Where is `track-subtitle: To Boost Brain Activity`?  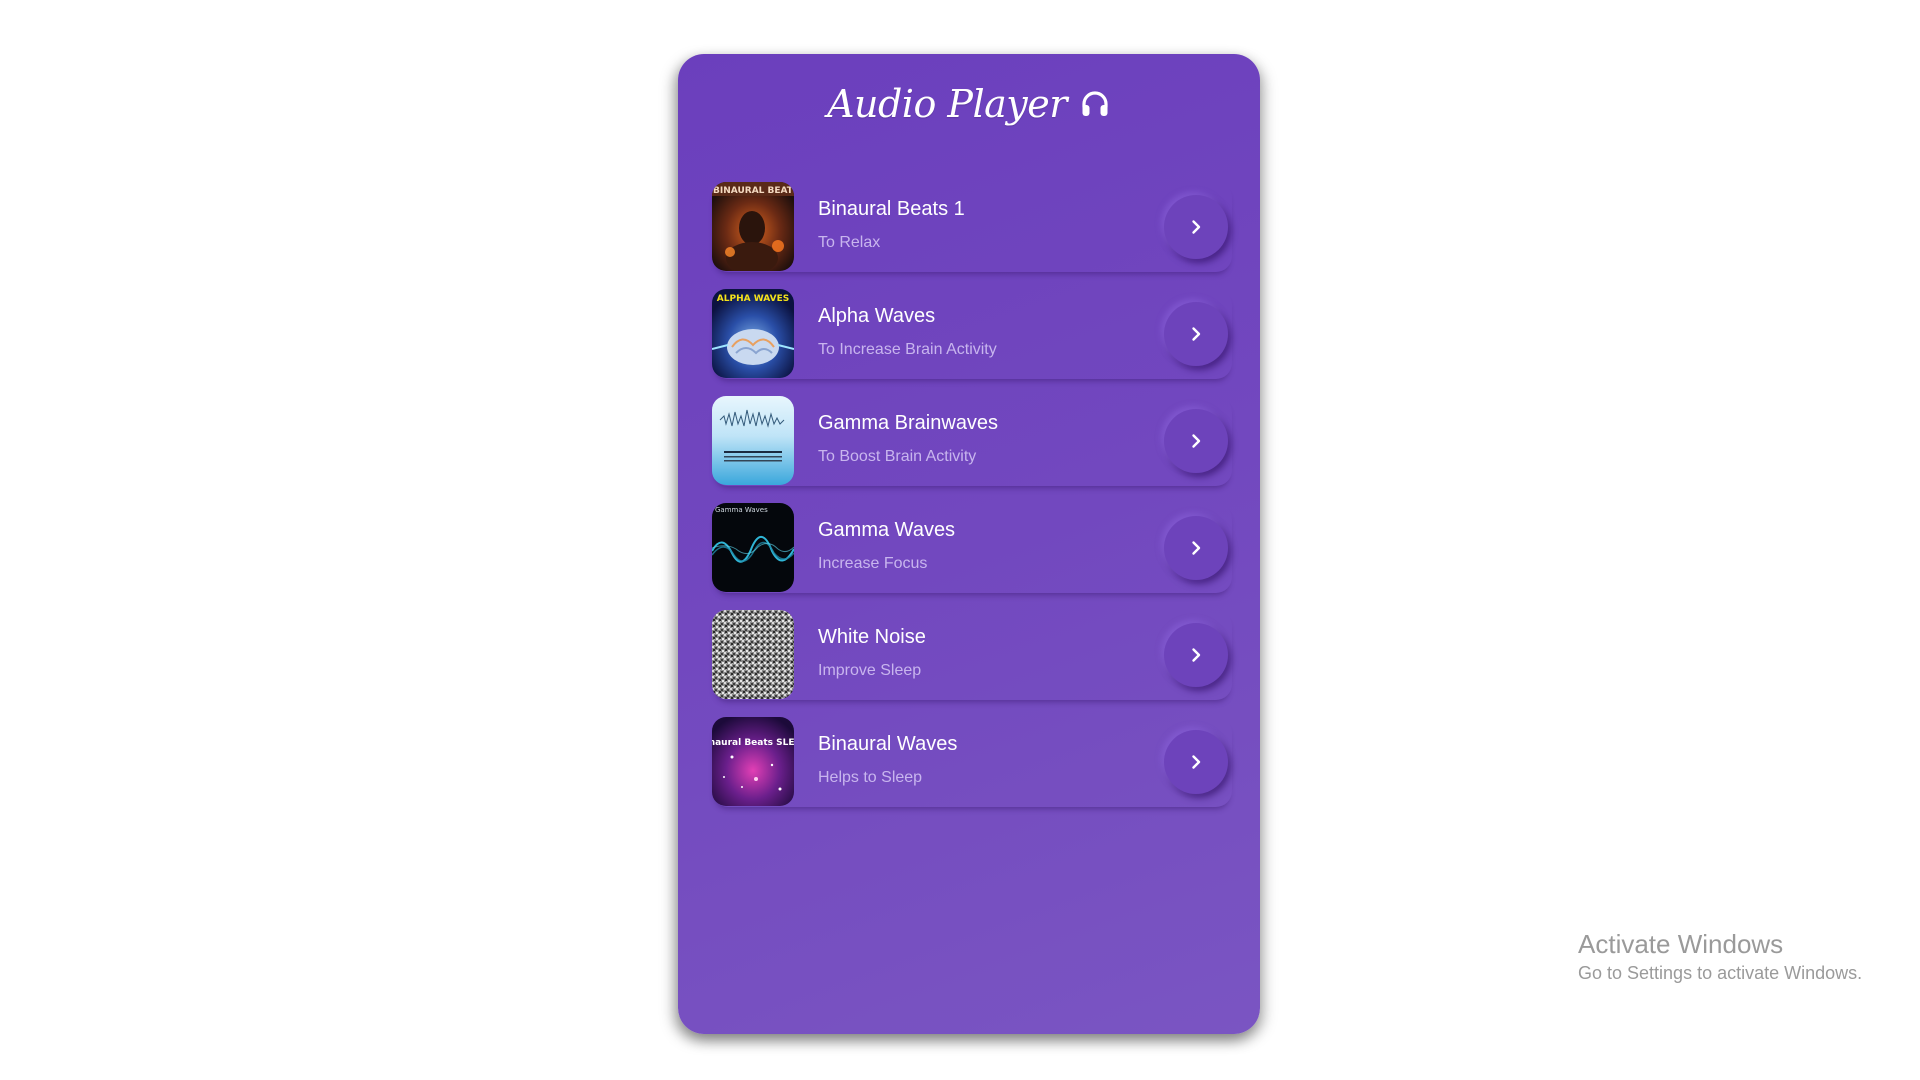
track-subtitle: To Boost Brain Activity is located at coordinates (897, 456).